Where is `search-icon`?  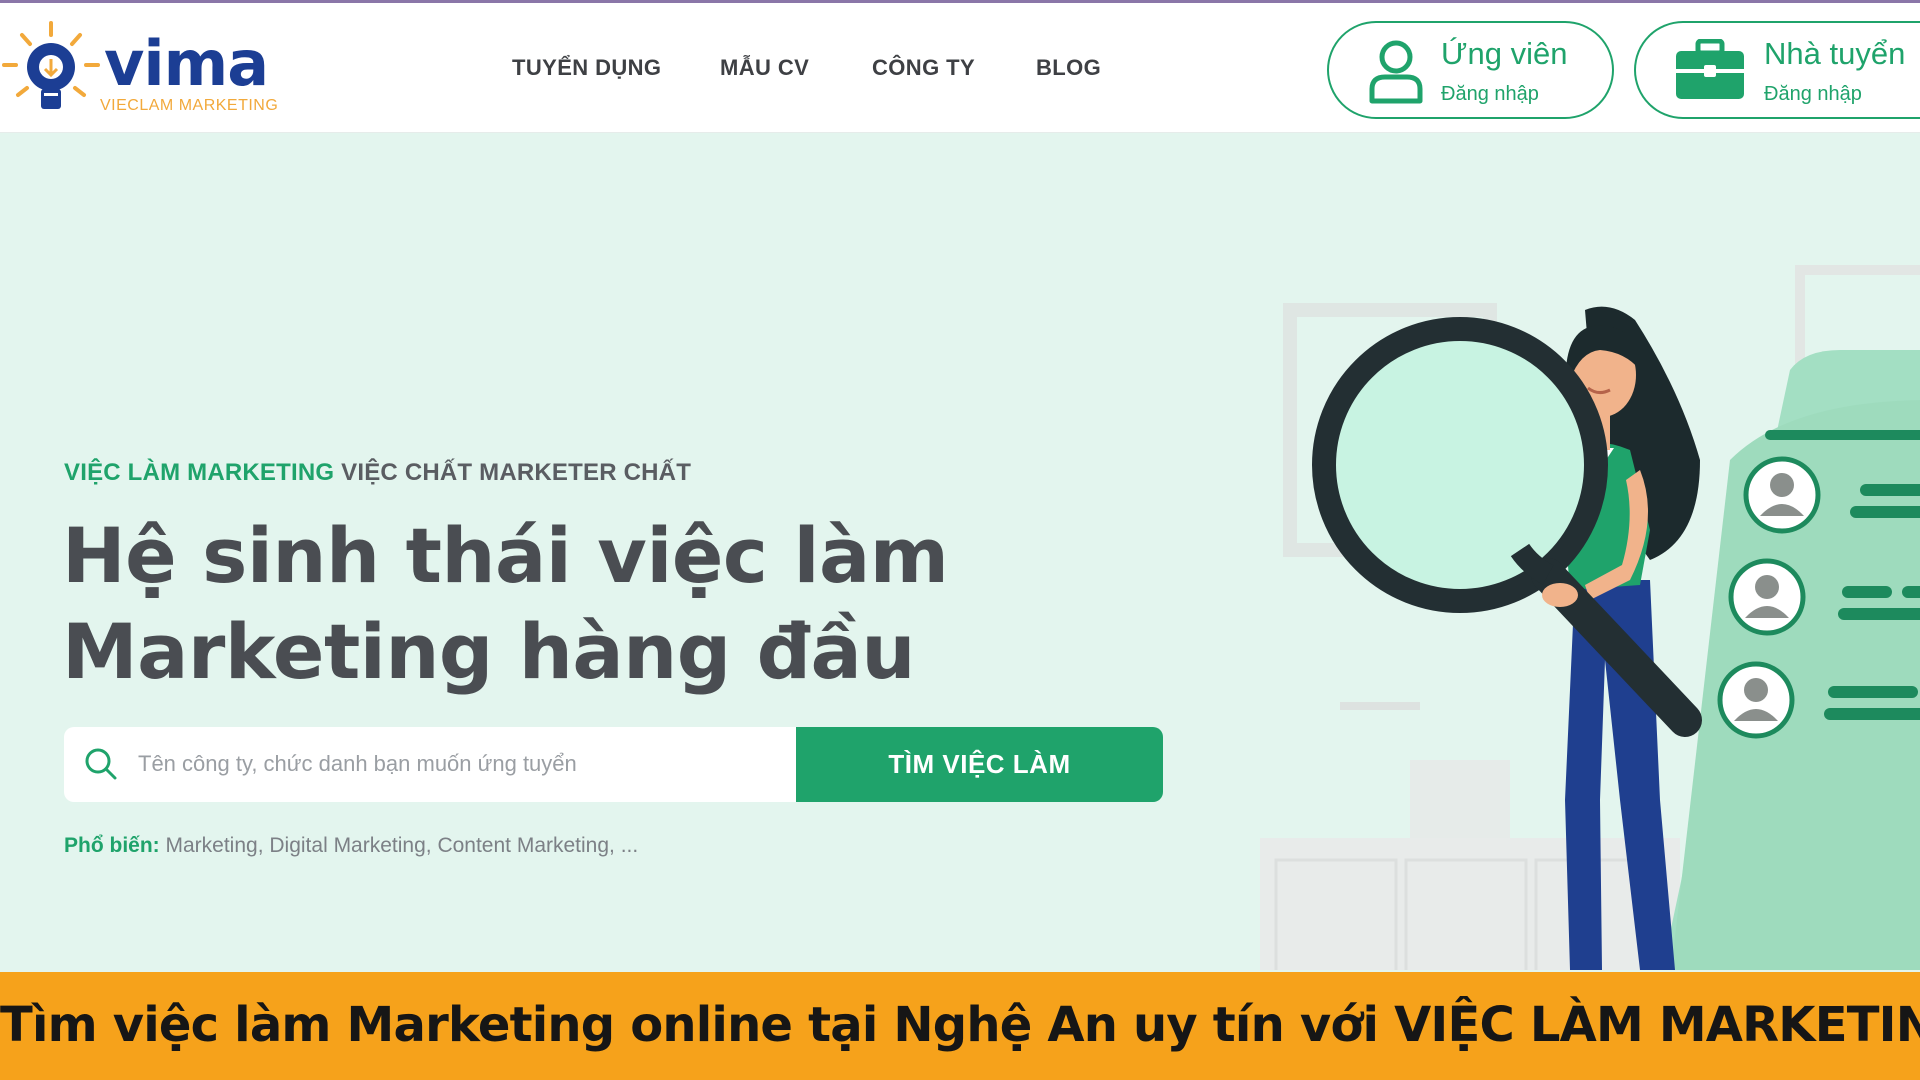
search-icon is located at coordinates (101, 764).